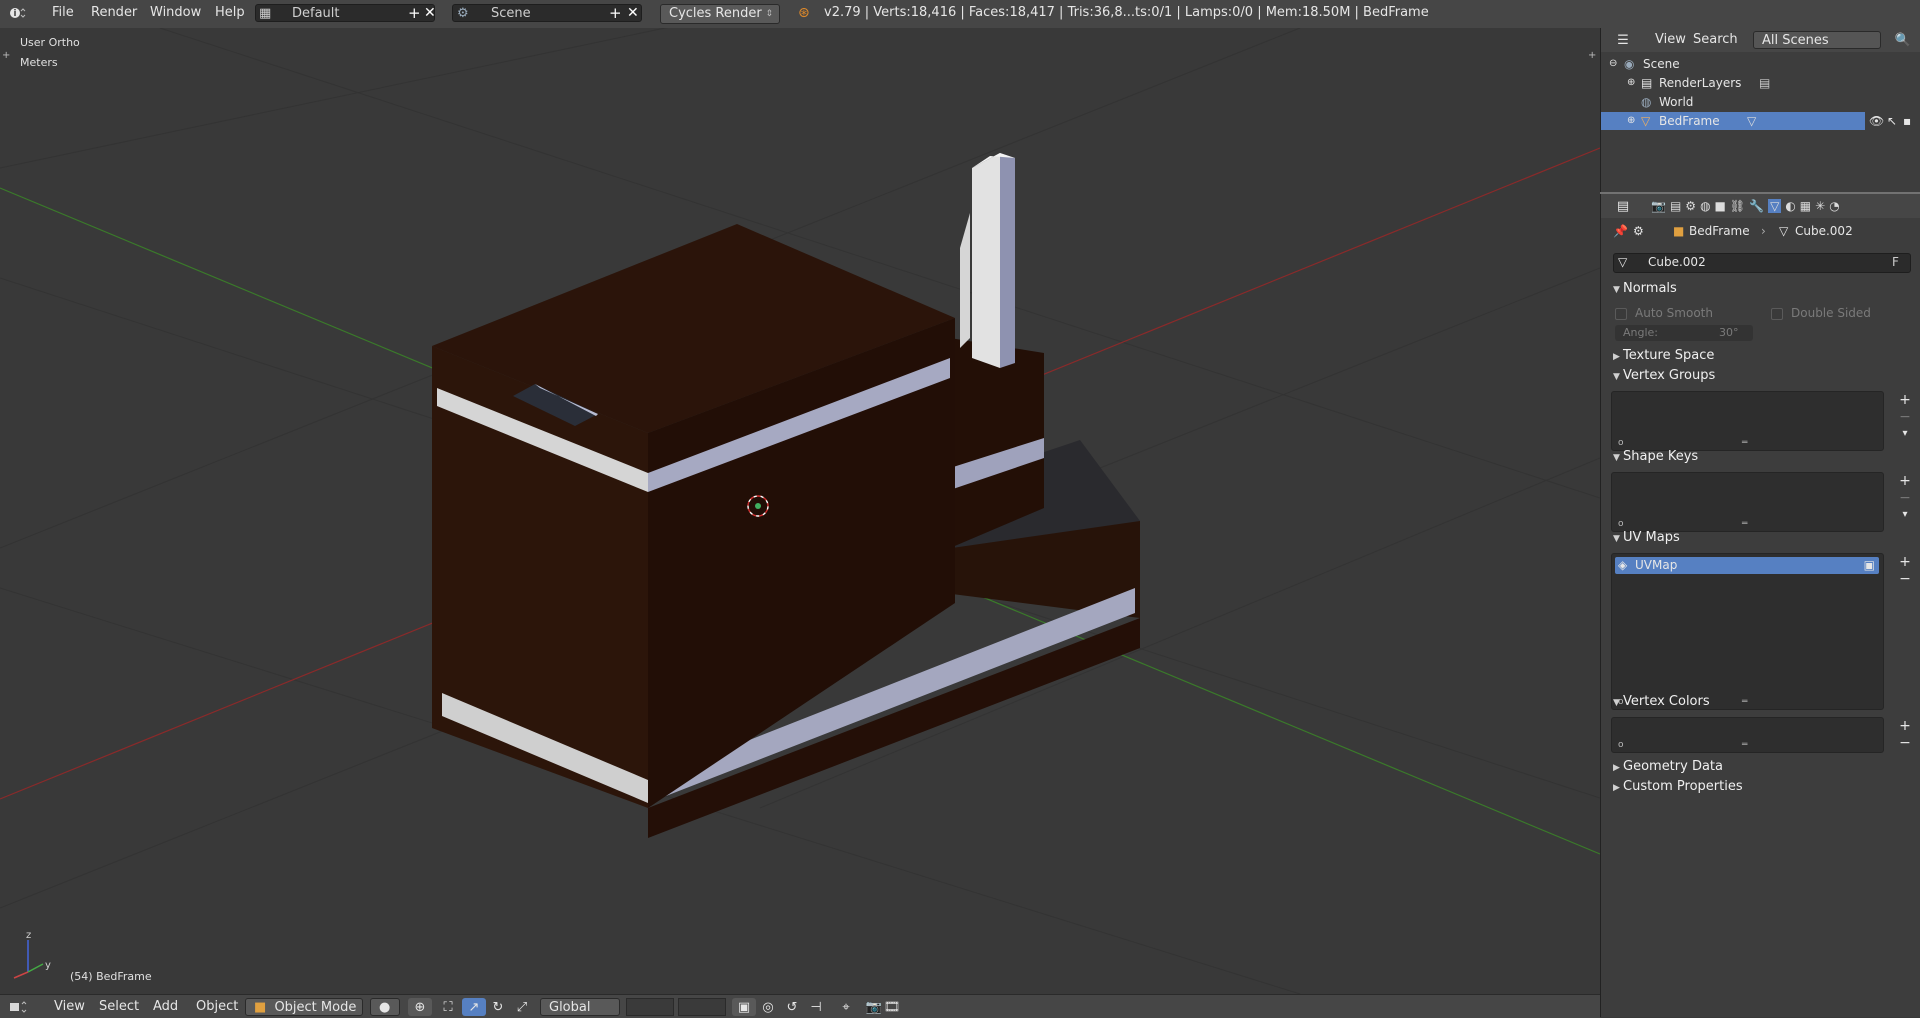  Describe the element at coordinates (1905, 498) in the screenshot. I see `remove-shape-key-button: −` at that location.